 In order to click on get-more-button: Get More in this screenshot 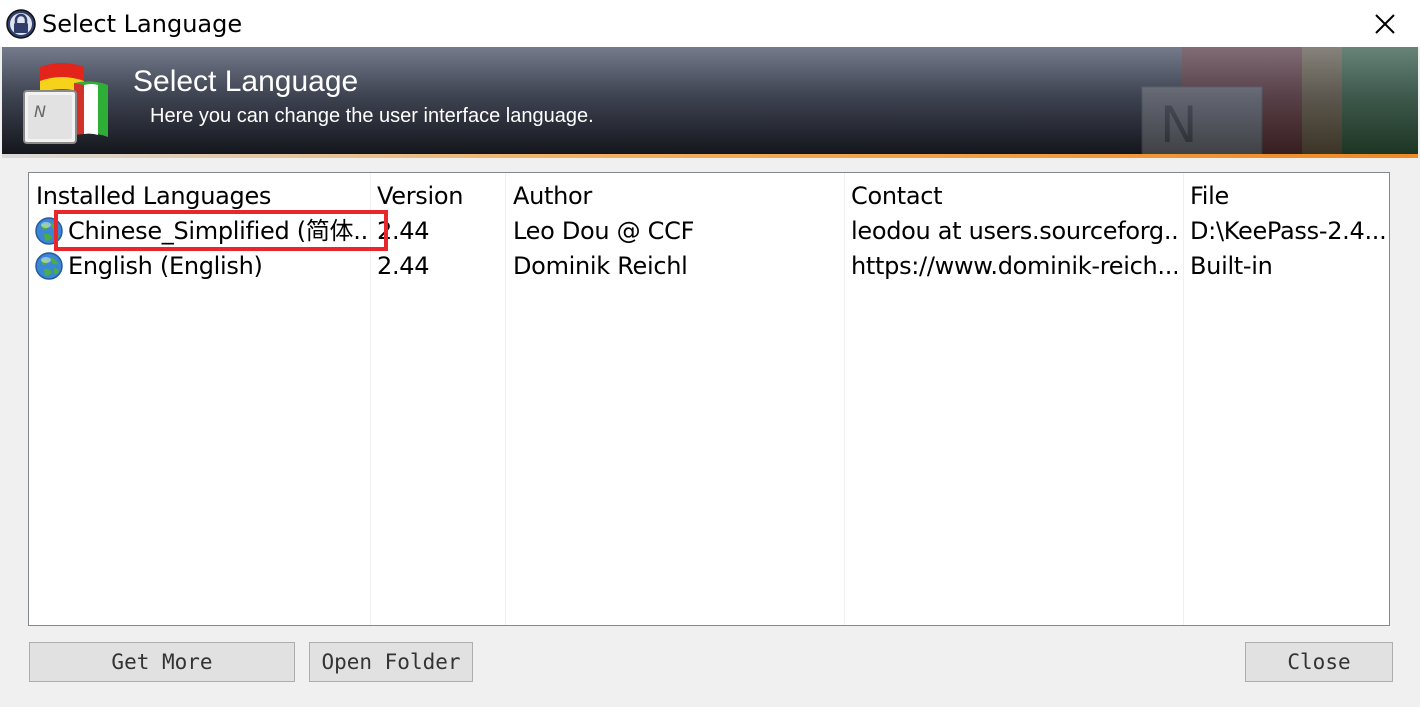, I will do `click(162, 662)`.